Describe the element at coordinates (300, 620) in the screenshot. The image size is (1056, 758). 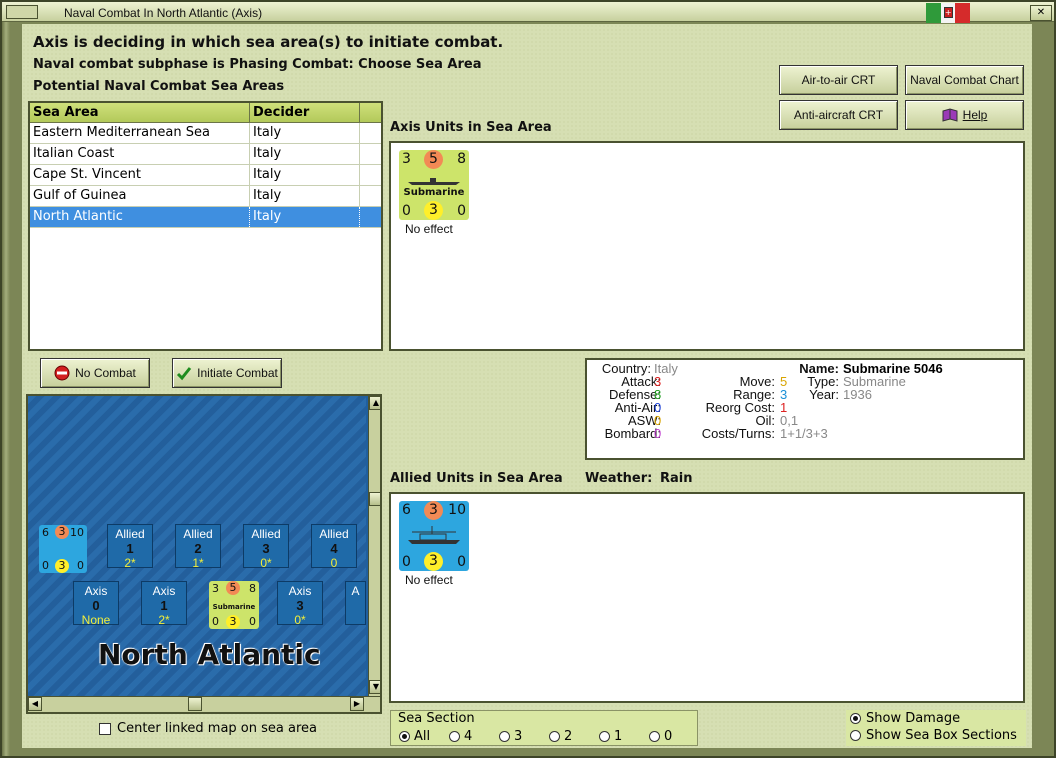
I see `box-value: 0*` at that location.